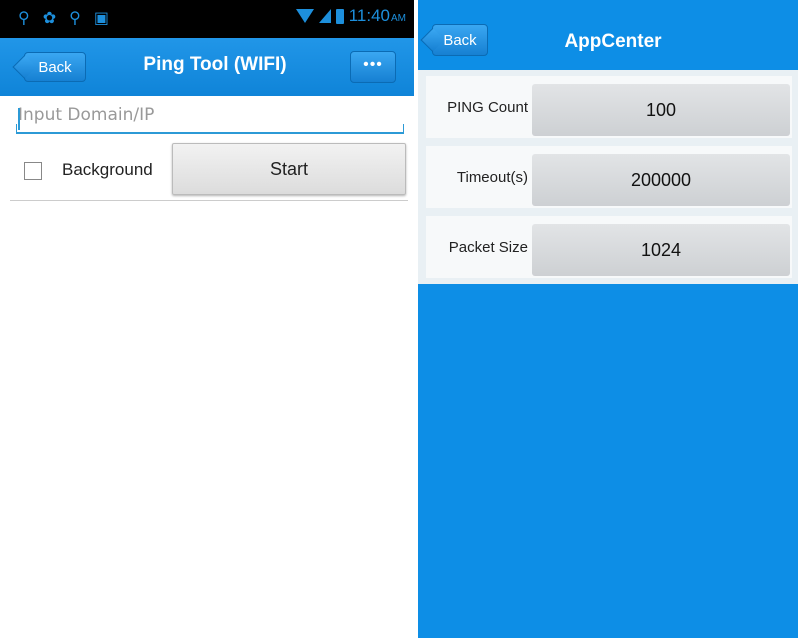 The width and height of the screenshot is (798, 638). I want to click on background-checkbox, so click(33, 171).